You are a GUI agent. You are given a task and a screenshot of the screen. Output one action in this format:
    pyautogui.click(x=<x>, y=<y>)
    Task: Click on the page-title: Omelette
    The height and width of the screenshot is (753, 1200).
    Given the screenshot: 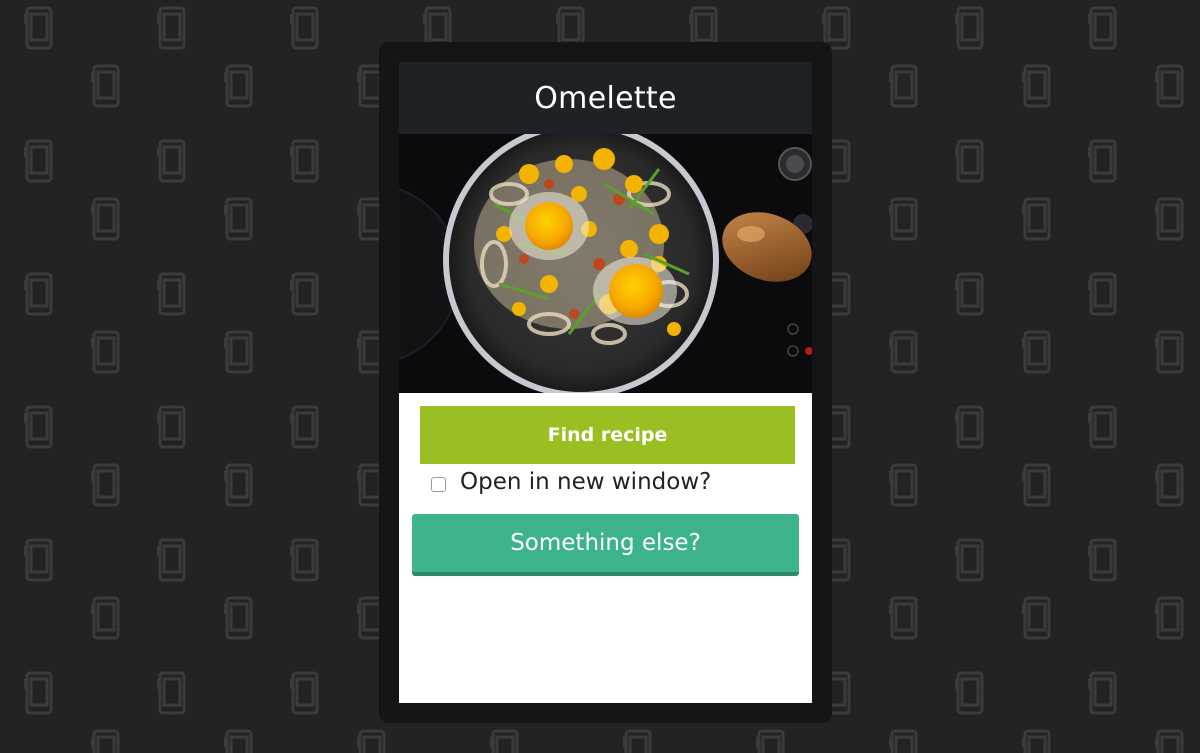 What is the action you would take?
    pyautogui.click(x=605, y=98)
    